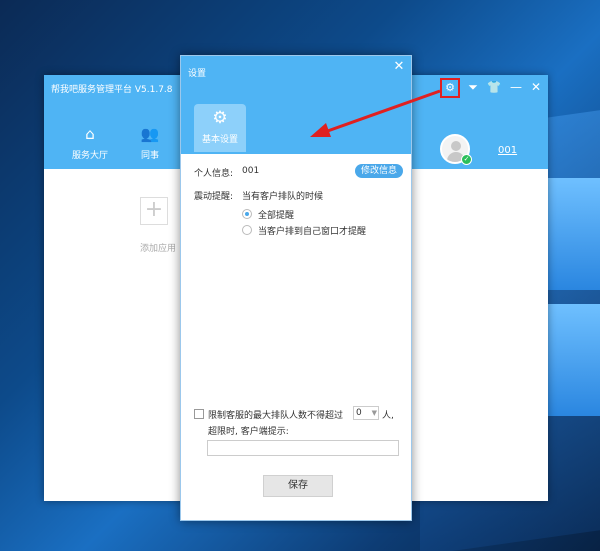 This screenshot has height=551, width=600. I want to click on online-status-check-icon: ✓, so click(466, 159).